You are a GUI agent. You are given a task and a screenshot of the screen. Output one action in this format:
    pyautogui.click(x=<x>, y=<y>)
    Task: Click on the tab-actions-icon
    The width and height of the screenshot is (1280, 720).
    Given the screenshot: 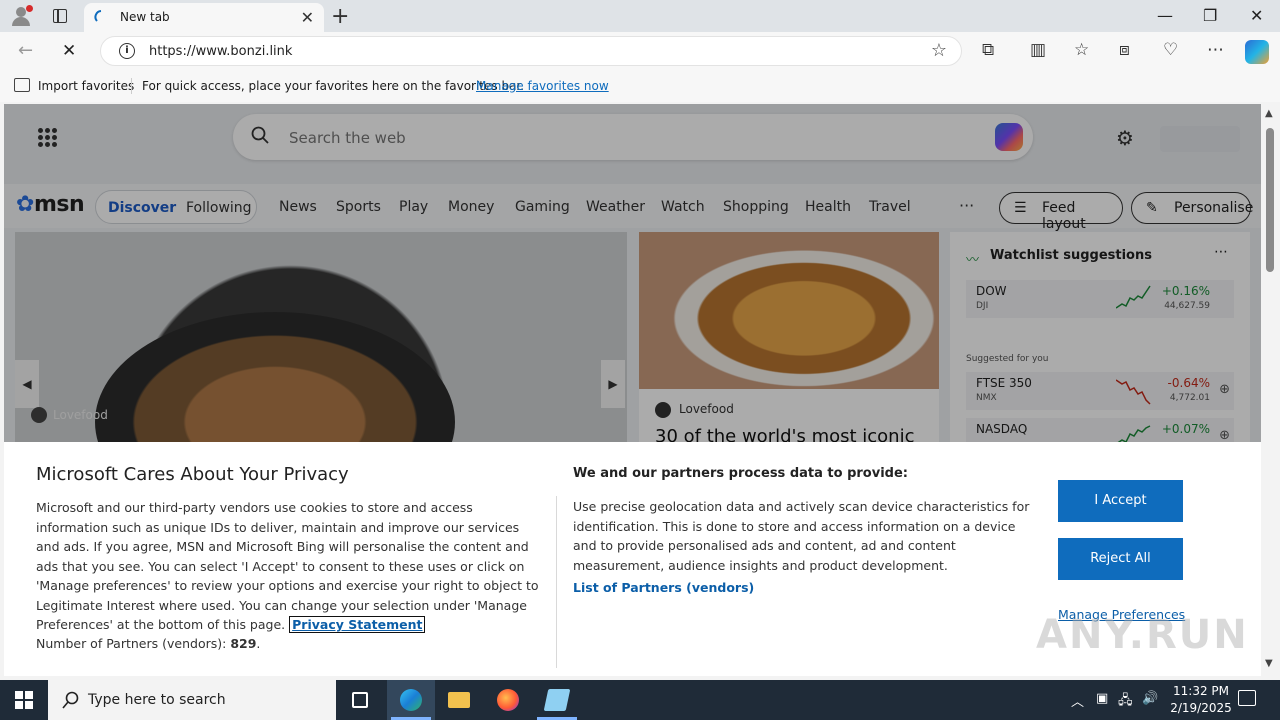 What is the action you would take?
    pyautogui.click(x=60, y=16)
    